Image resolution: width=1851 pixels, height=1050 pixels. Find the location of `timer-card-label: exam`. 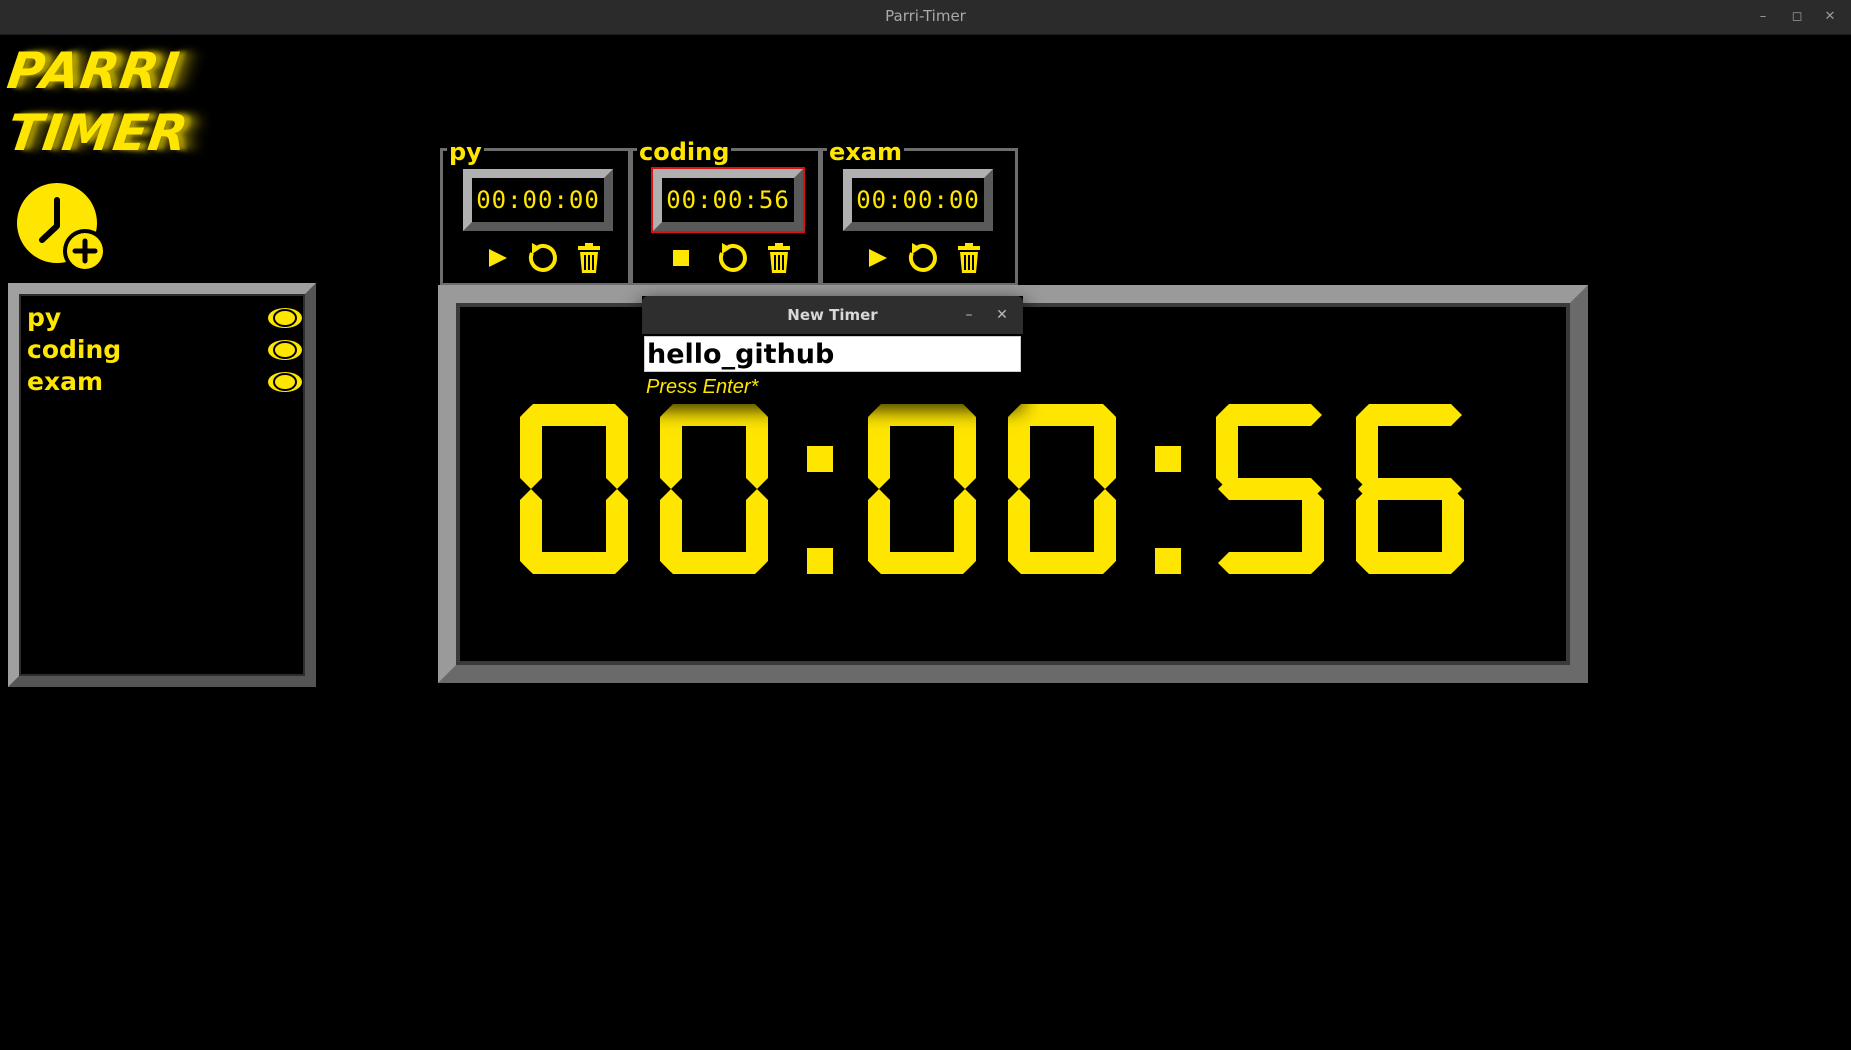

timer-card-label: exam is located at coordinates (865, 152).